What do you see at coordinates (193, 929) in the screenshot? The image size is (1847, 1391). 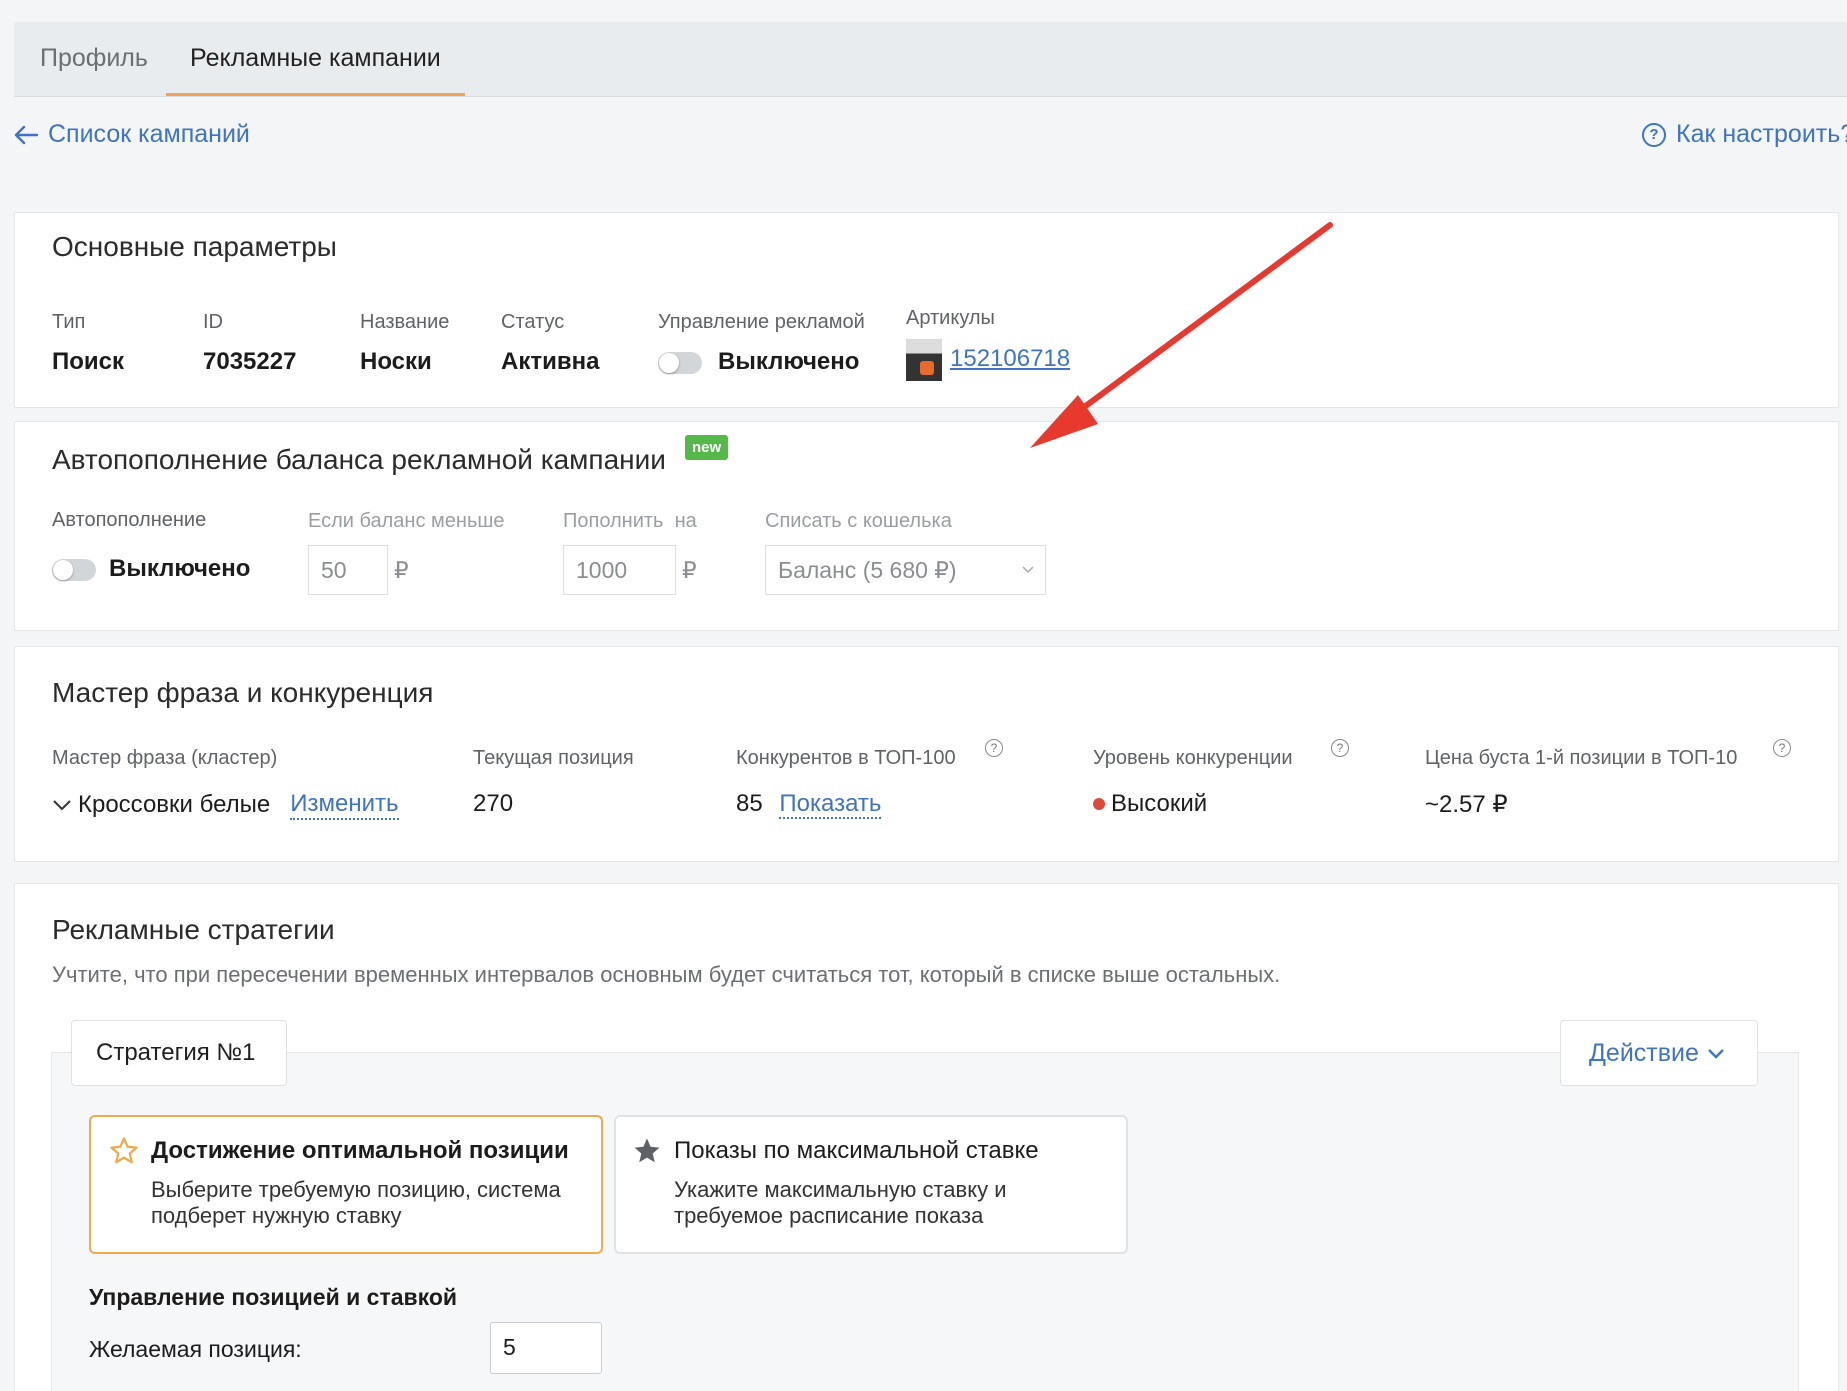 I see `strategies-title: Рекламные стратегии` at bounding box center [193, 929].